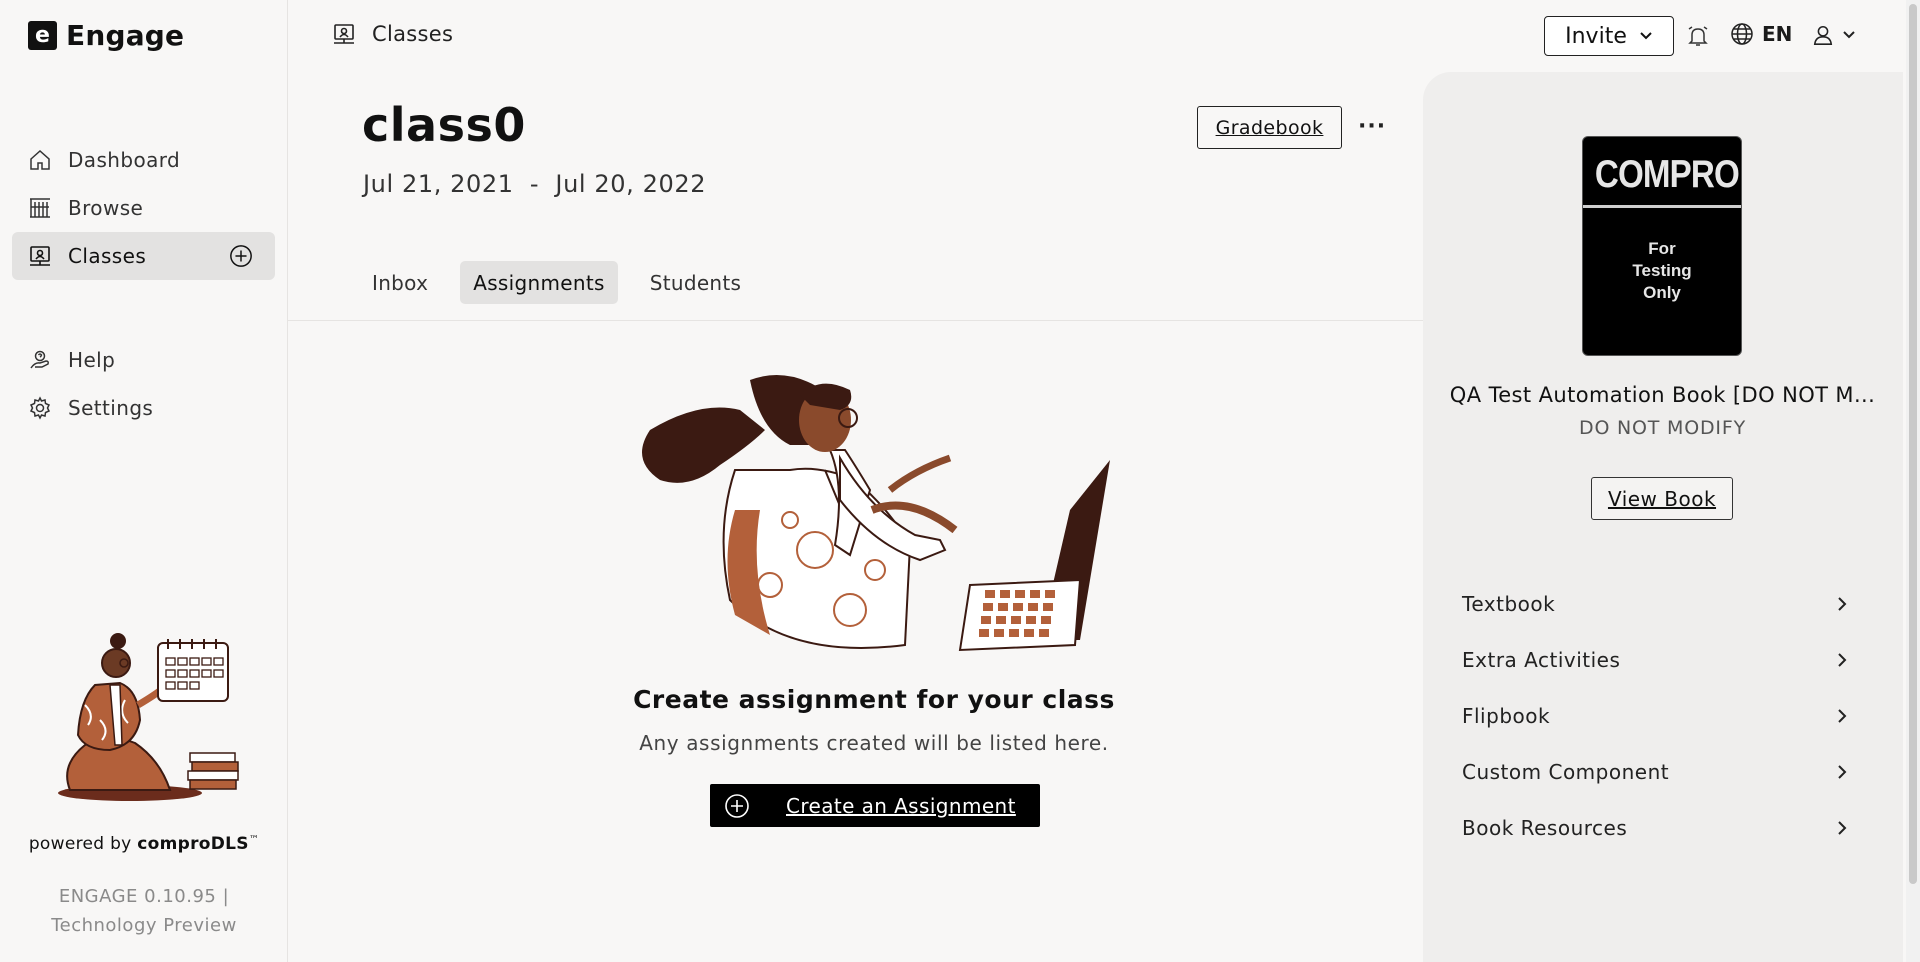  I want to click on gear-icon, so click(40, 408).